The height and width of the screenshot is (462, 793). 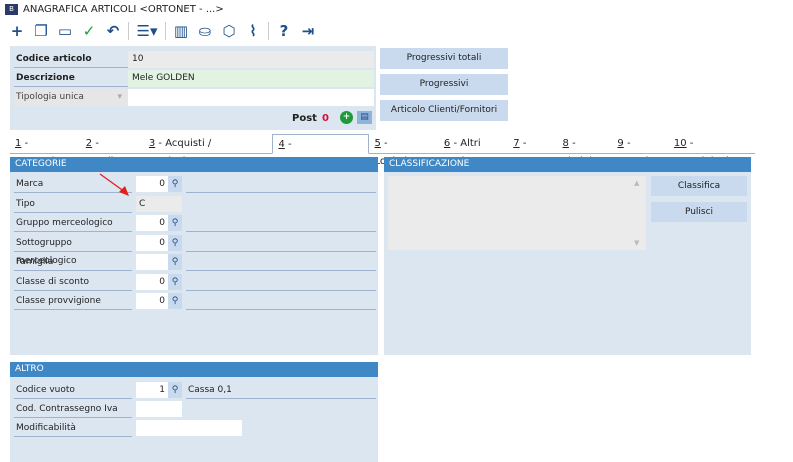 I want to click on add-post-icon: +, so click(x=346, y=117).